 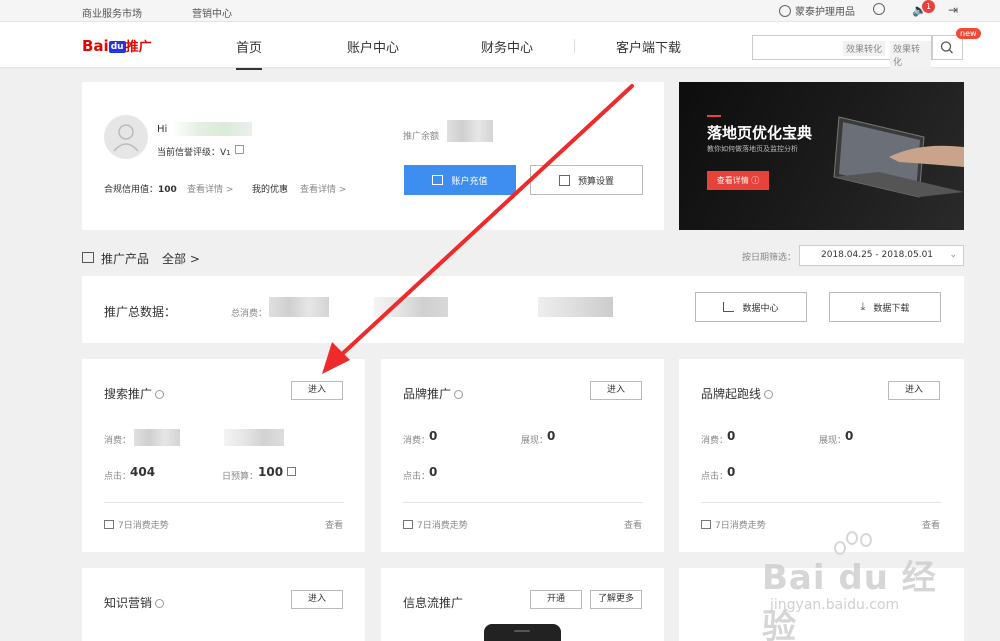 What do you see at coordinates (271, 472) in the screenshot?
I see `daily-budget-value: 100` at bounding box center [271, 472].